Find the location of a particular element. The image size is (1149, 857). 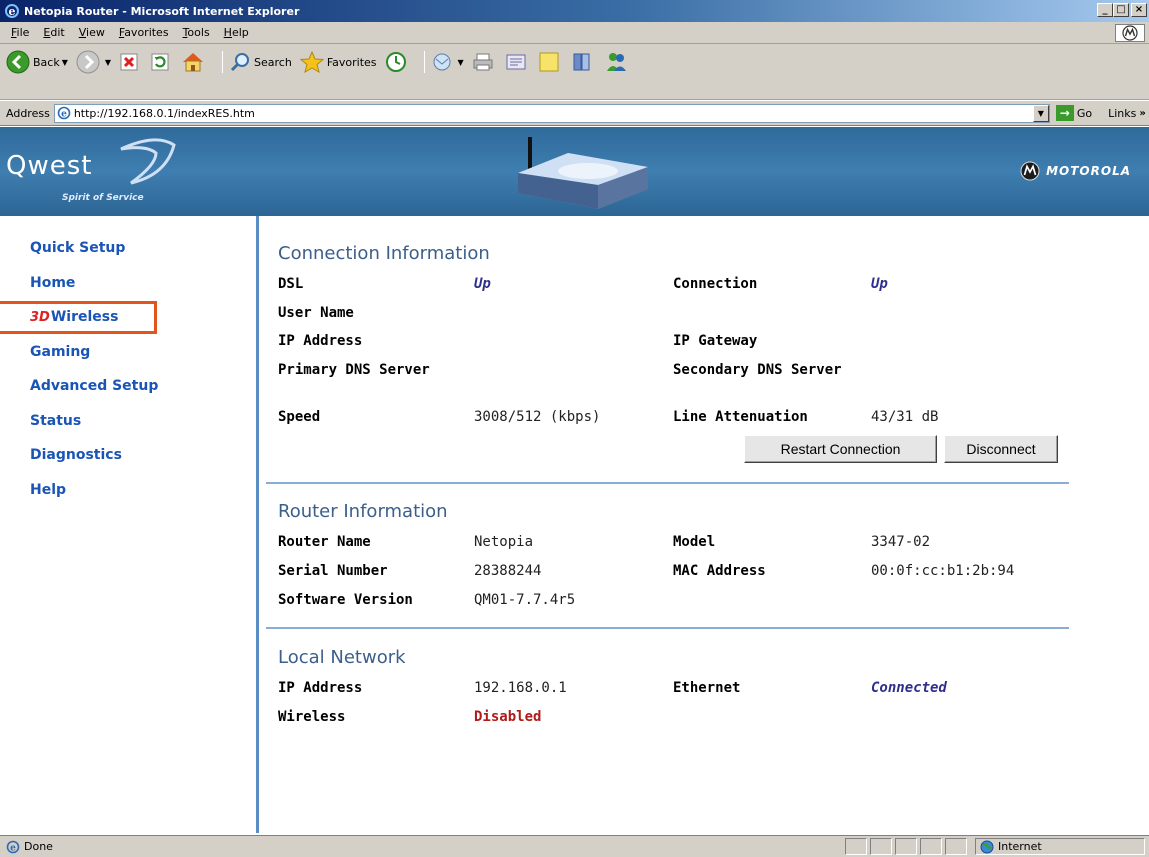

back-label: Back is located at coordinates (46, 62).